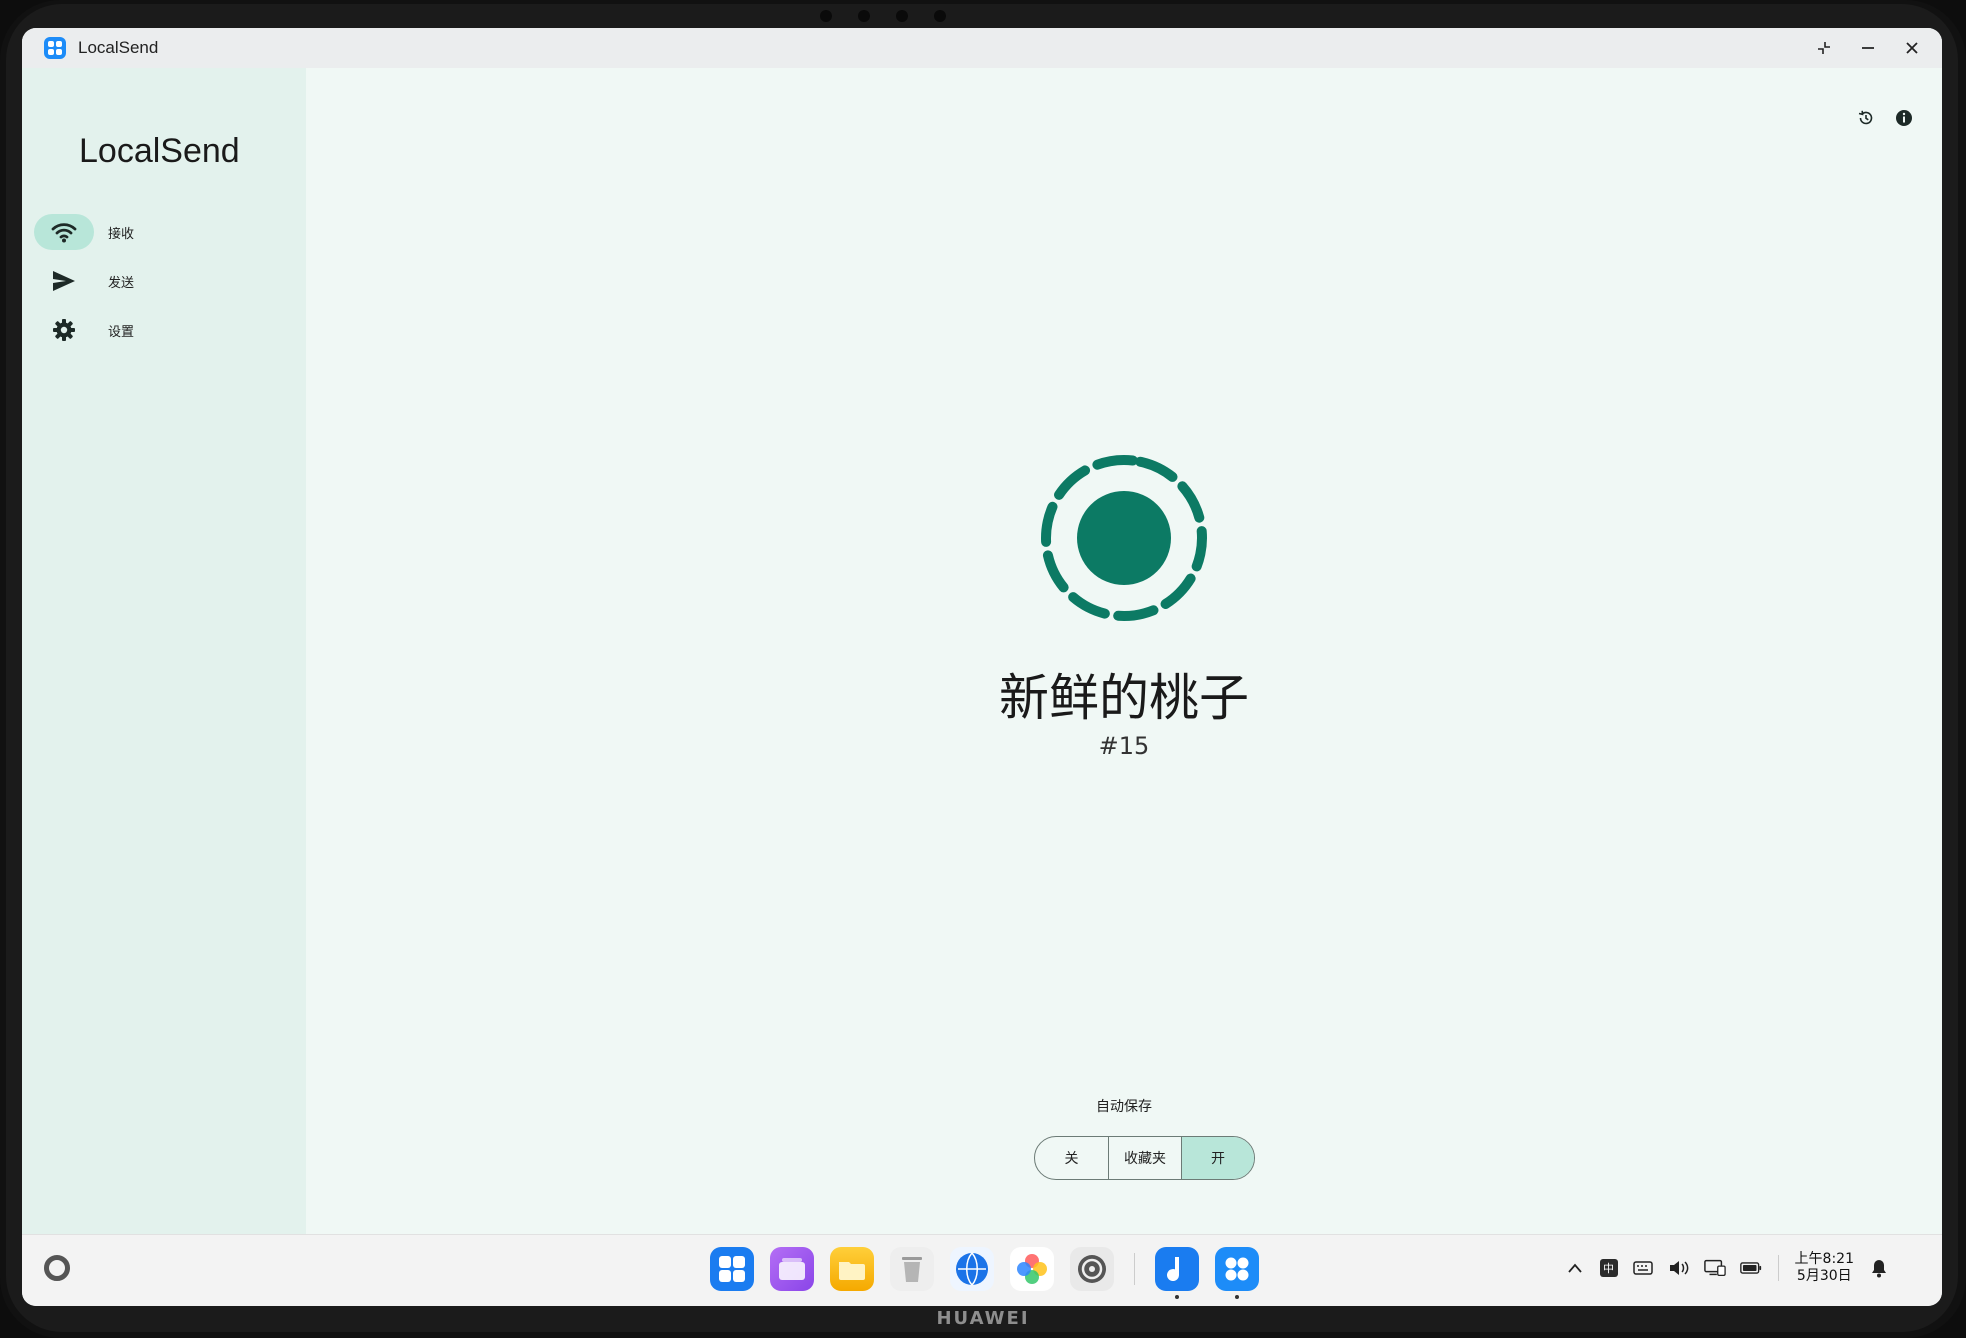 This screenshot has width=1966, height=1338. I want to click on system-settings-icon, so click(1092, 1269).